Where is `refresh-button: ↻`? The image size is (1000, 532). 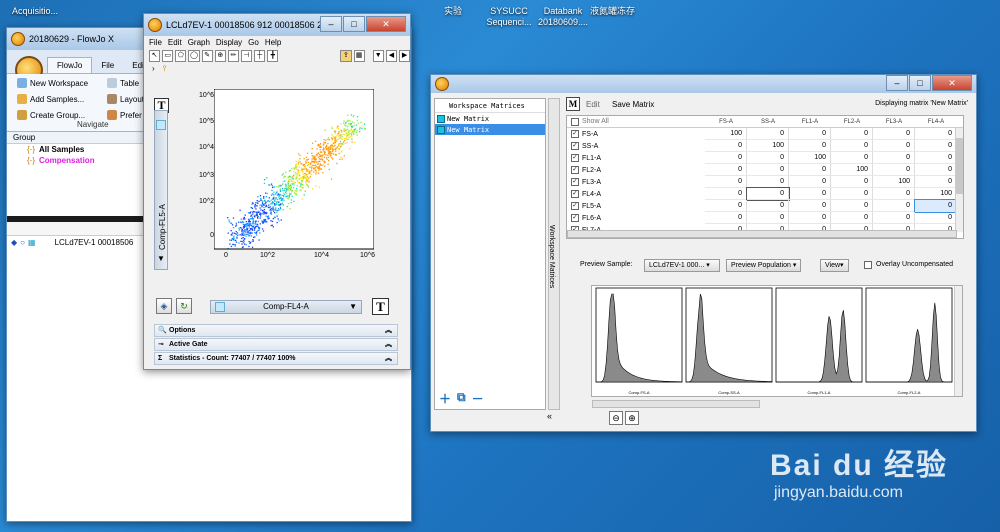
refresh-button: ↻ is located at coordinates (184, 306).